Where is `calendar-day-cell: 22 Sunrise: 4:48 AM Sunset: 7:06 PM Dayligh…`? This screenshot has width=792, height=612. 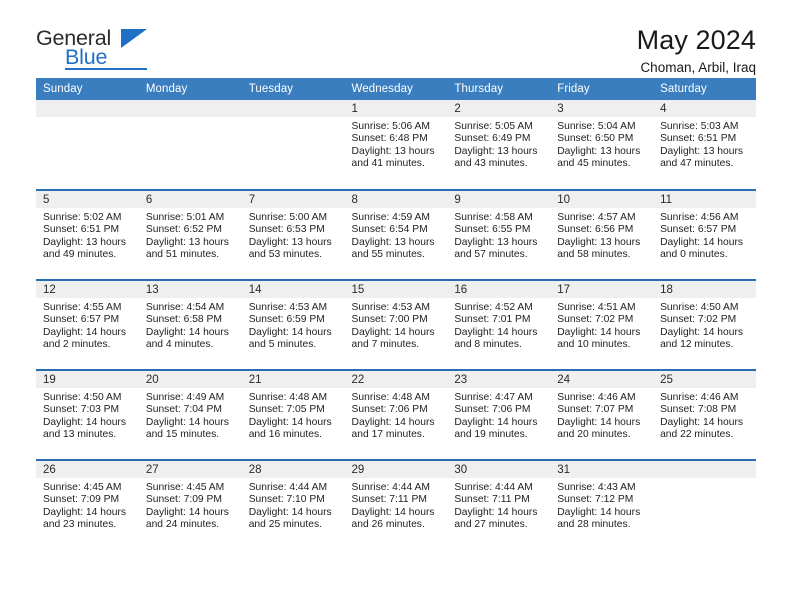 calendar-day-cell: 22 Sunrise: 4:48 AM Sunset: 7:06 PM Dayligh… is located at coordinates (396, 414).